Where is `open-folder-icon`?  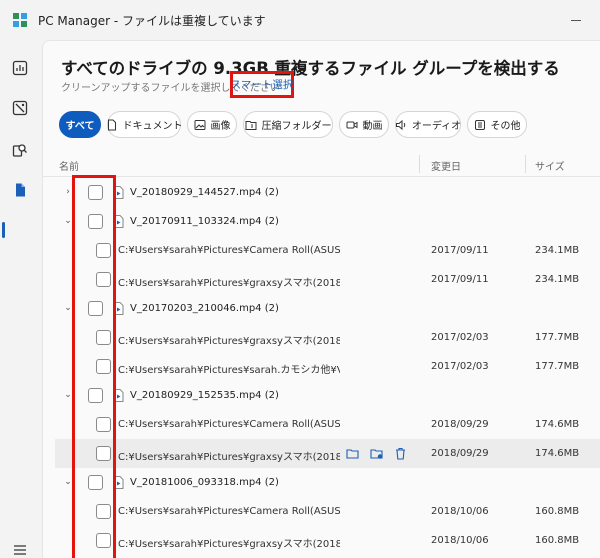
open-folder-icon is located at coordinates (352, 453).